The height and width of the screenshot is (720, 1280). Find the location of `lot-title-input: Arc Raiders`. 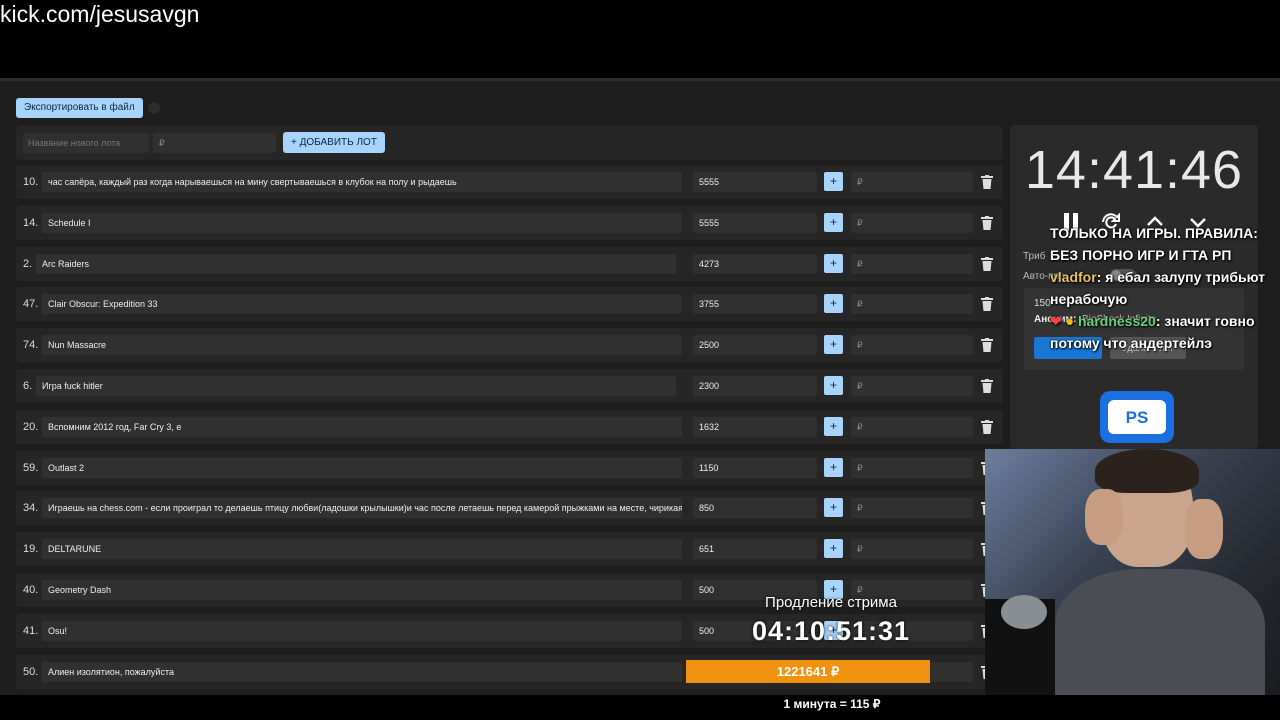

lot-title-input: Arc Raiders is located at coordinates (356, 263).